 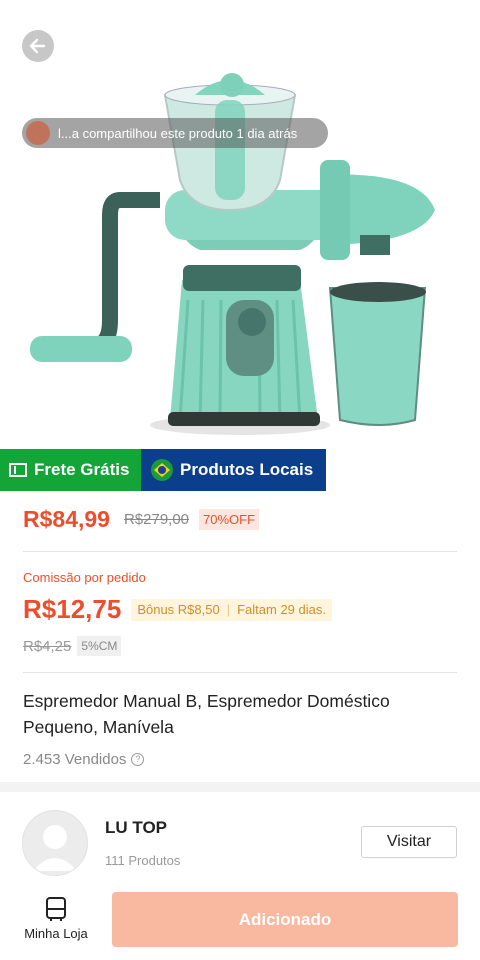 I want to click on commission-rate-row: R$4,25 5%CM, so click(x=72, y=646).